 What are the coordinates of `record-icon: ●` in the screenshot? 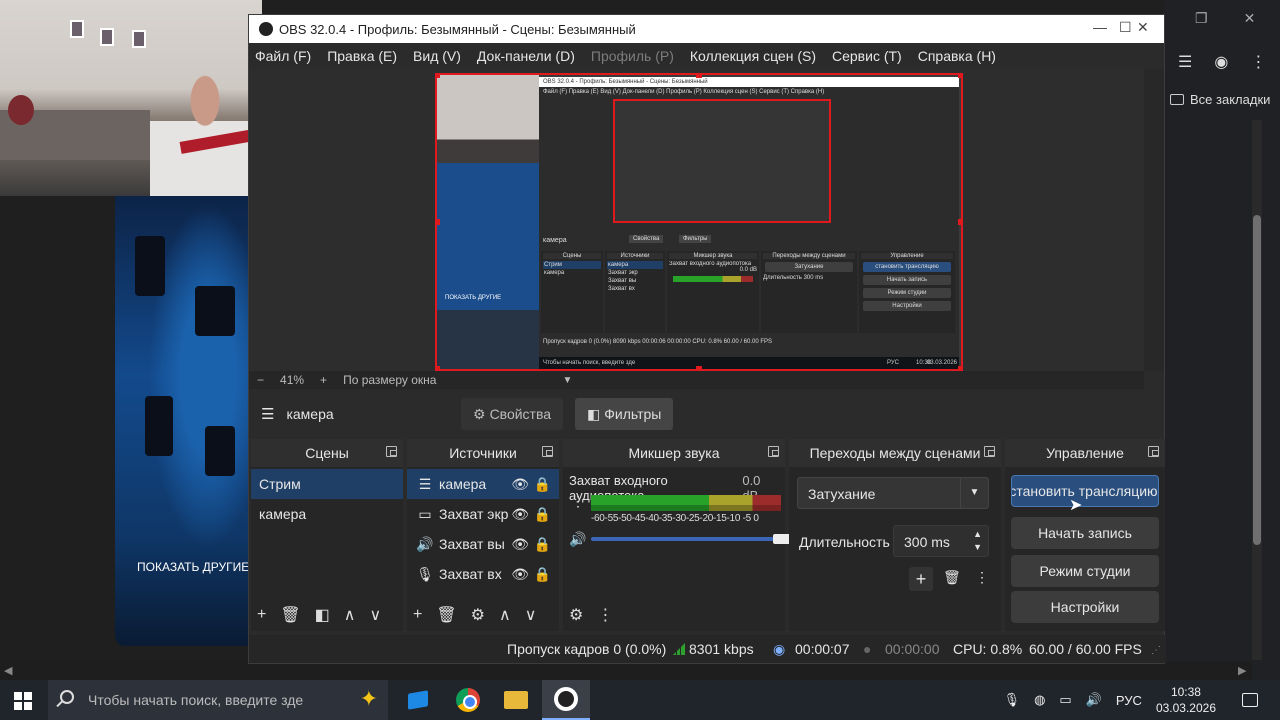 It's located at (867, 649).